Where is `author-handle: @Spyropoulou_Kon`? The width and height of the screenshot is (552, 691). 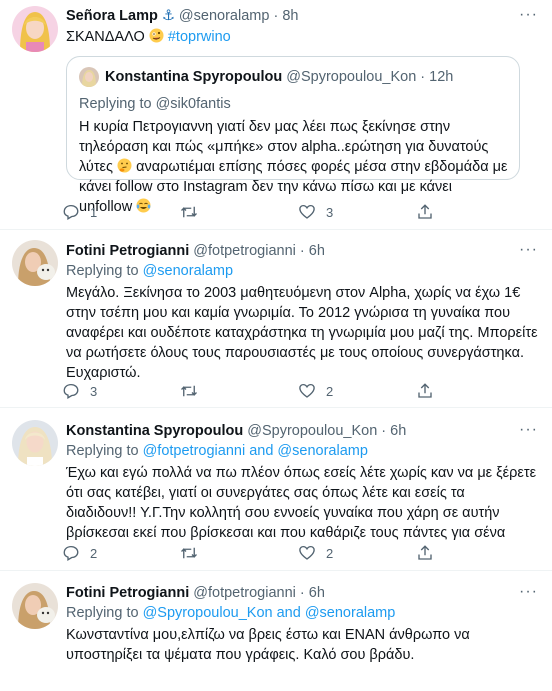
author-handle: @Spyropoulou_Kon is located at coordinates (312, 431).